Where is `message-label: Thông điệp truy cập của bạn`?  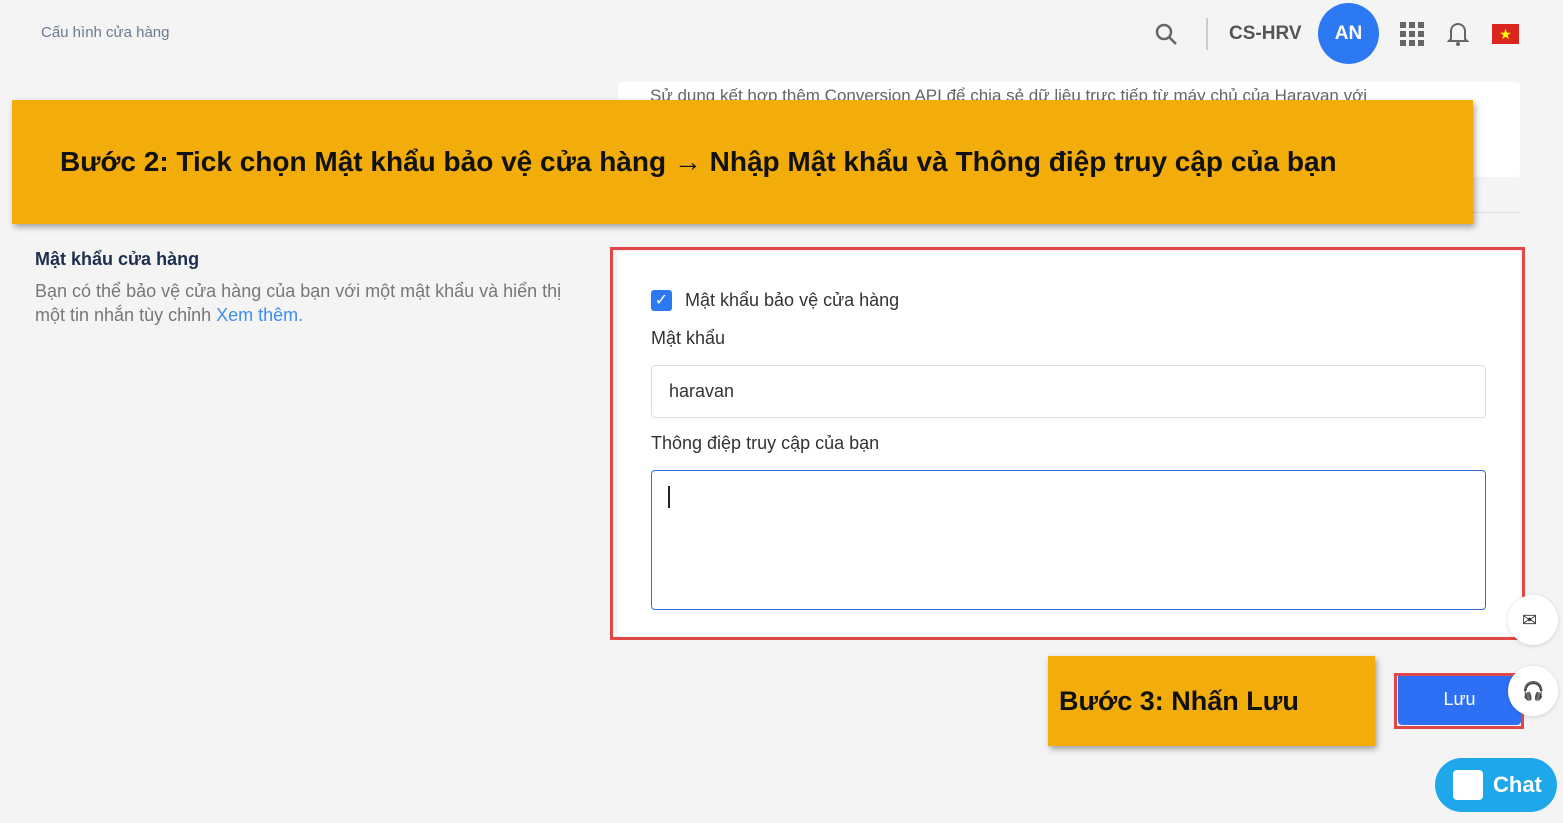
message-label: Thông điệp truy cập của bạn is located at coordinates (765, 443).